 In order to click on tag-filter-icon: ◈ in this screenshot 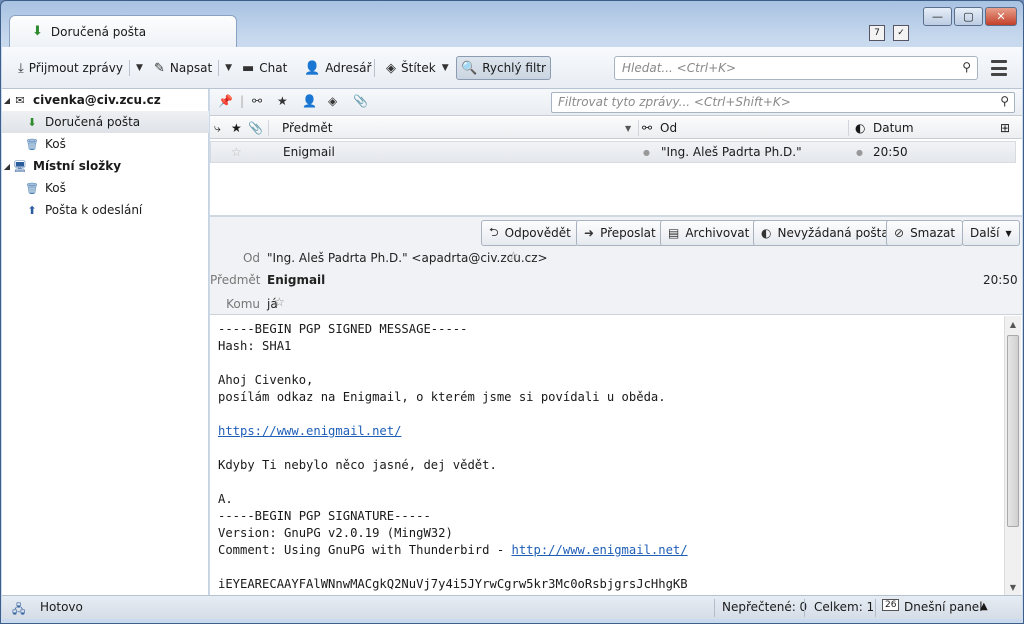, I will do `click(332, 101)`.